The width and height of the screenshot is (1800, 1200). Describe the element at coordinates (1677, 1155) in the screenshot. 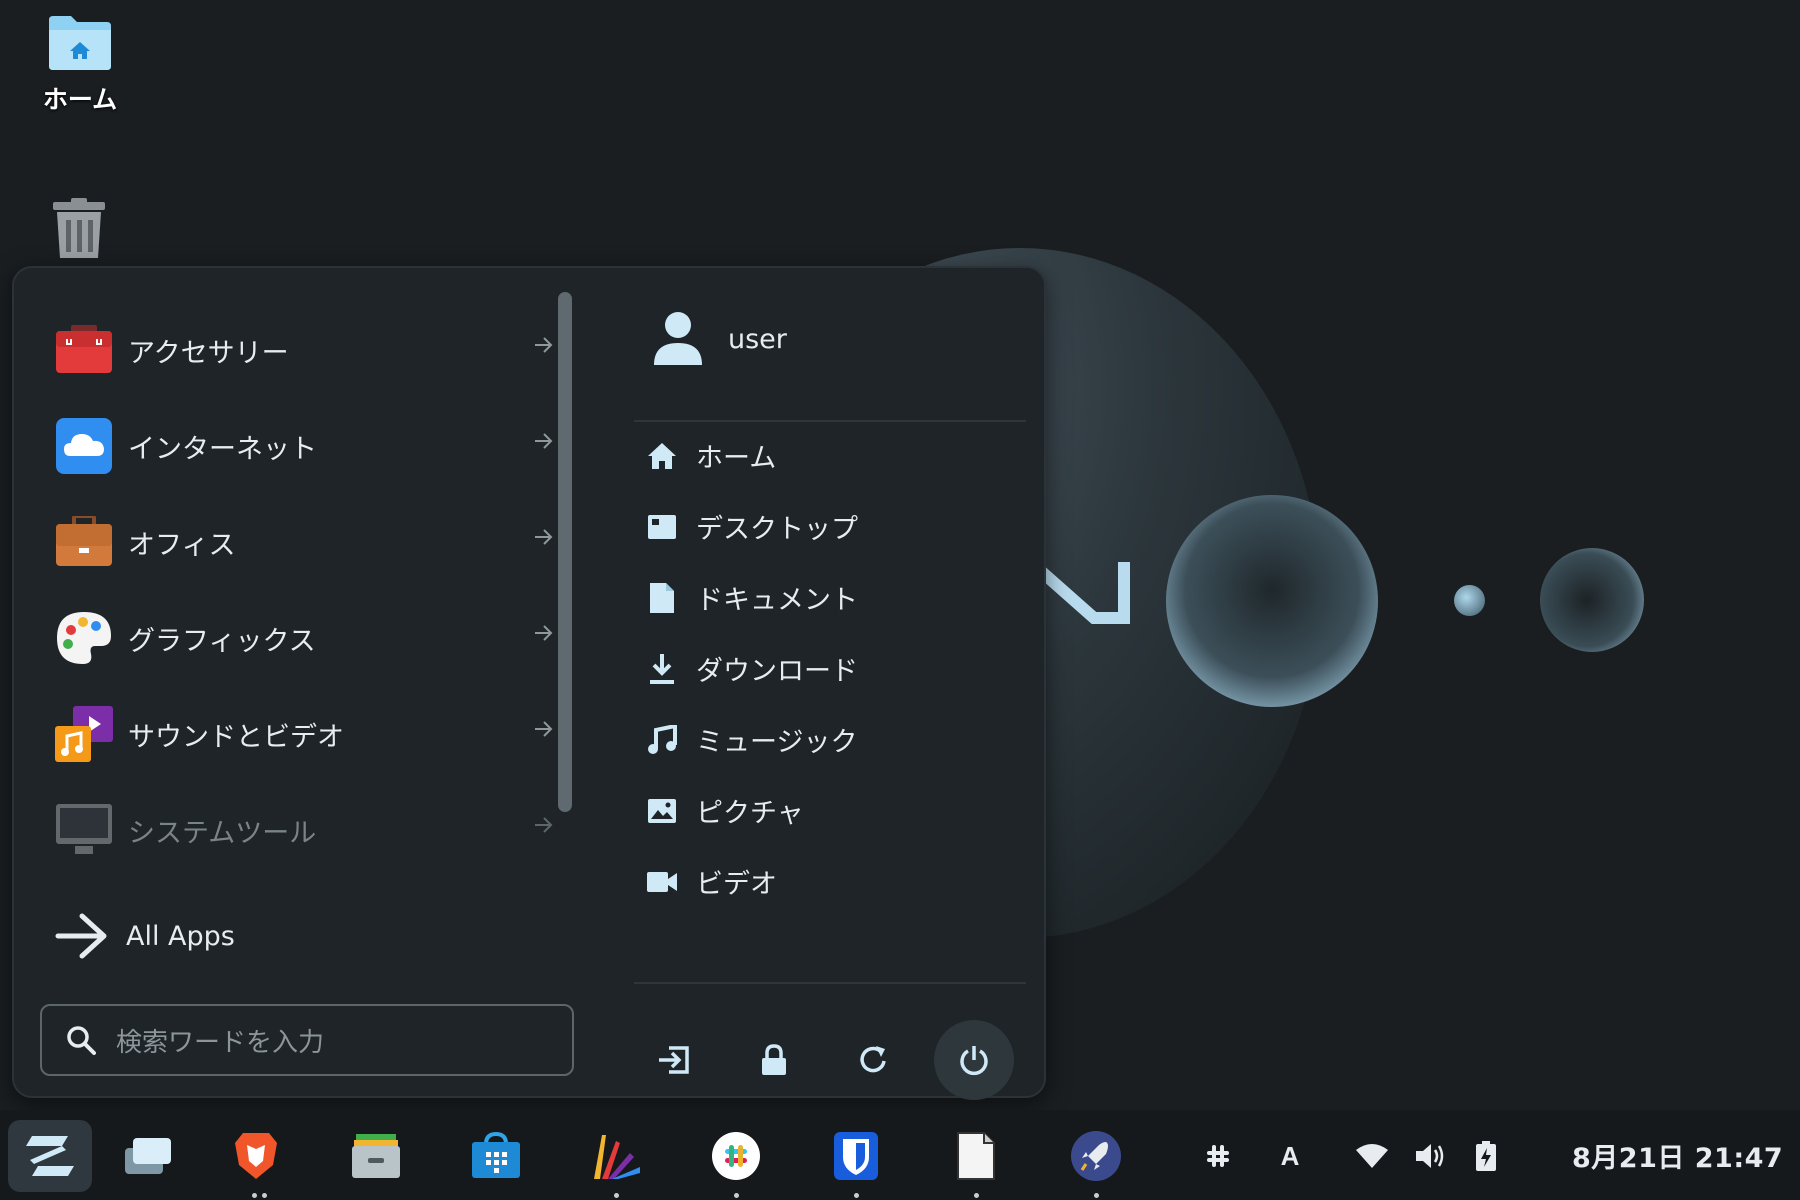

I see `clock: 8月21日 21:47` at that location.